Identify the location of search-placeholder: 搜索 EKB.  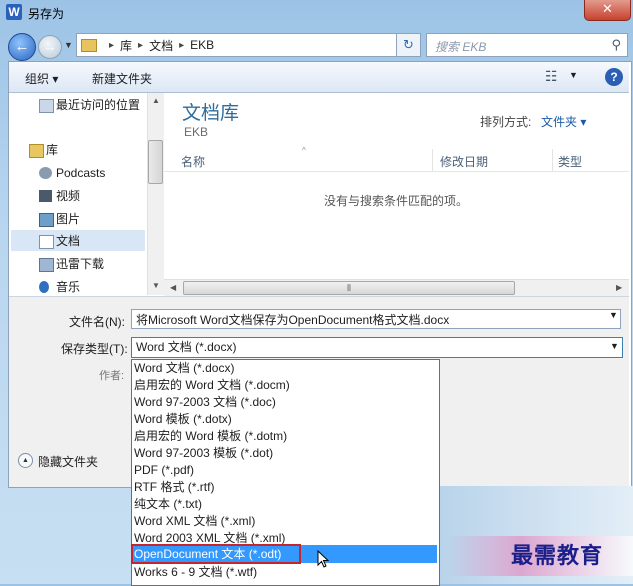
(461, 47).